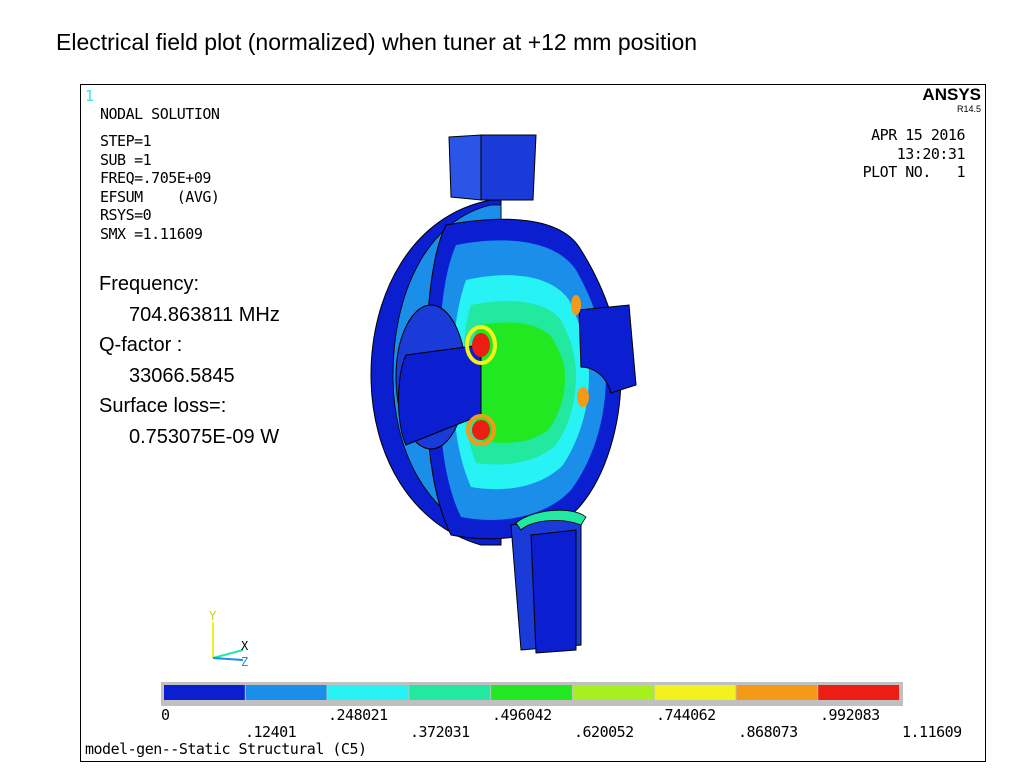 Image resolution: width=1024 pixels, height=768 pixels. What do you see at coordinates (204, 314) in the screenshot?
I see `frequency-value: 704.863811 MHz` at bounding box center [204, 314].